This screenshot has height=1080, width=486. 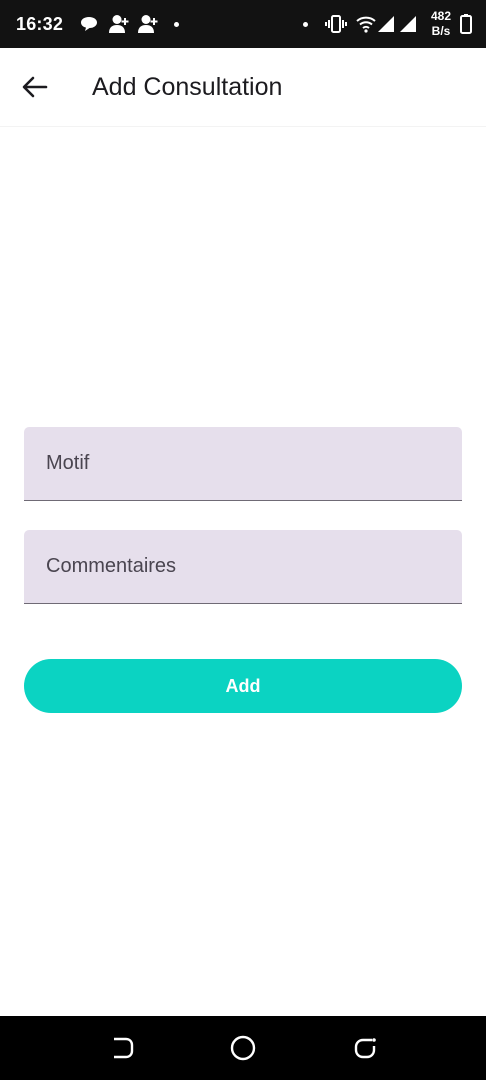 I want to click on arrow-left-icon, so click(x=35, y=87).